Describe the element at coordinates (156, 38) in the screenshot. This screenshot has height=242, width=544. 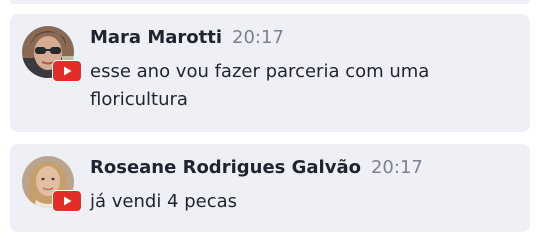
I see `author-name: Mara Marotti` at that location.